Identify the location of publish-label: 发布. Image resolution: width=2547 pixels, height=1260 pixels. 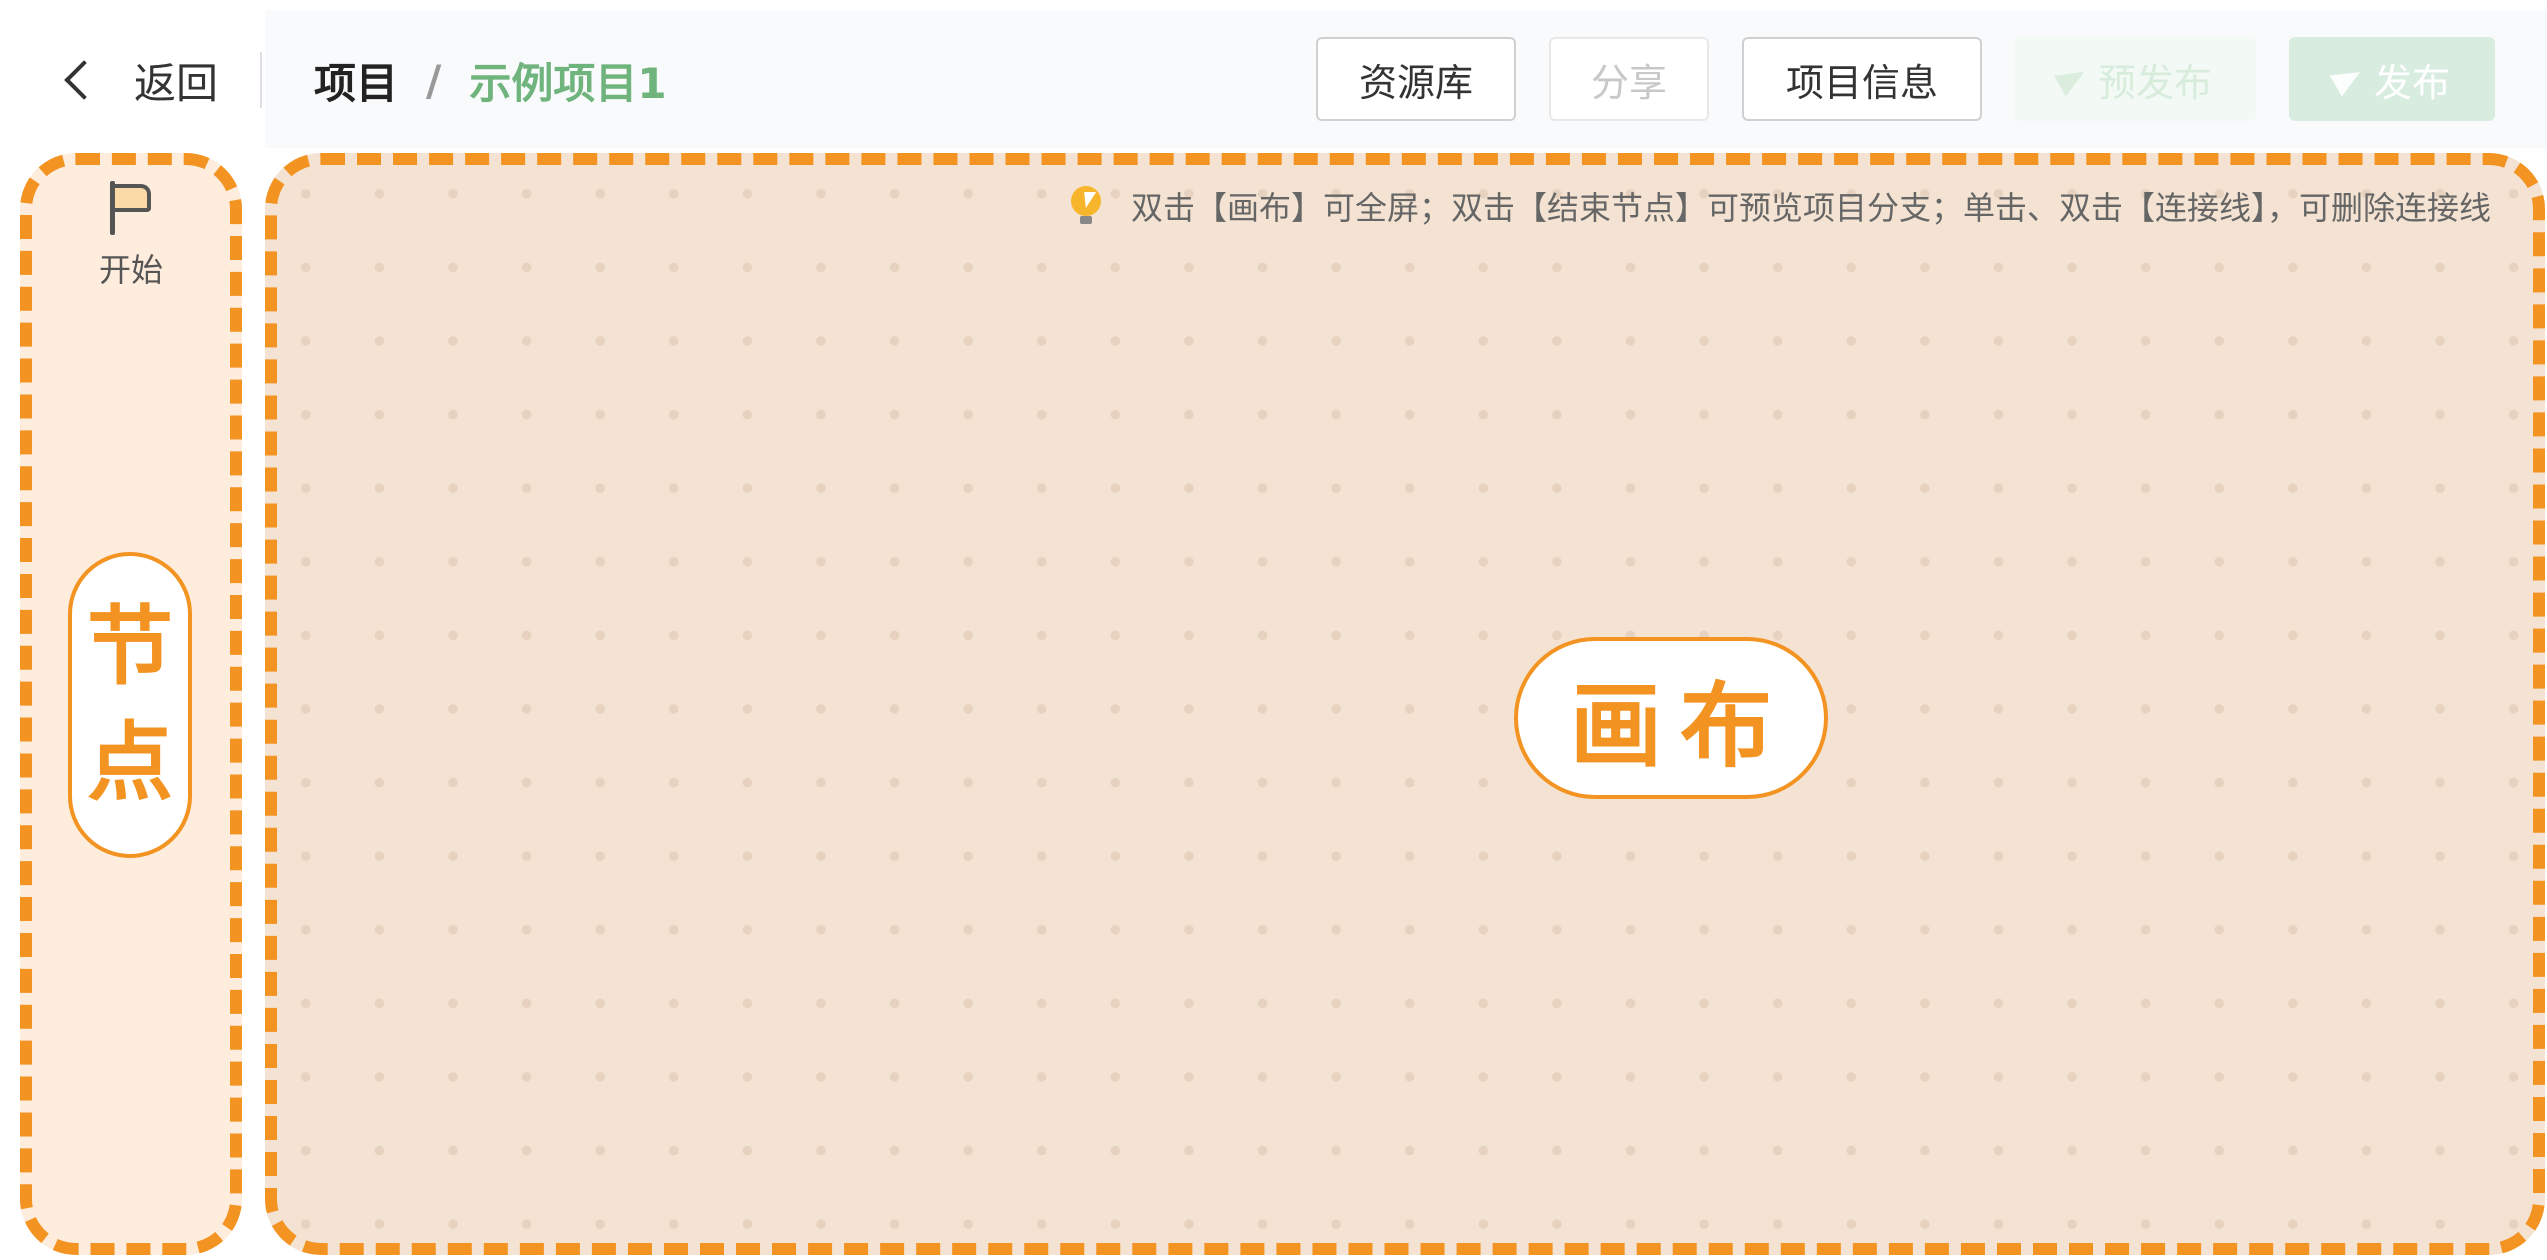
(2411, 82).